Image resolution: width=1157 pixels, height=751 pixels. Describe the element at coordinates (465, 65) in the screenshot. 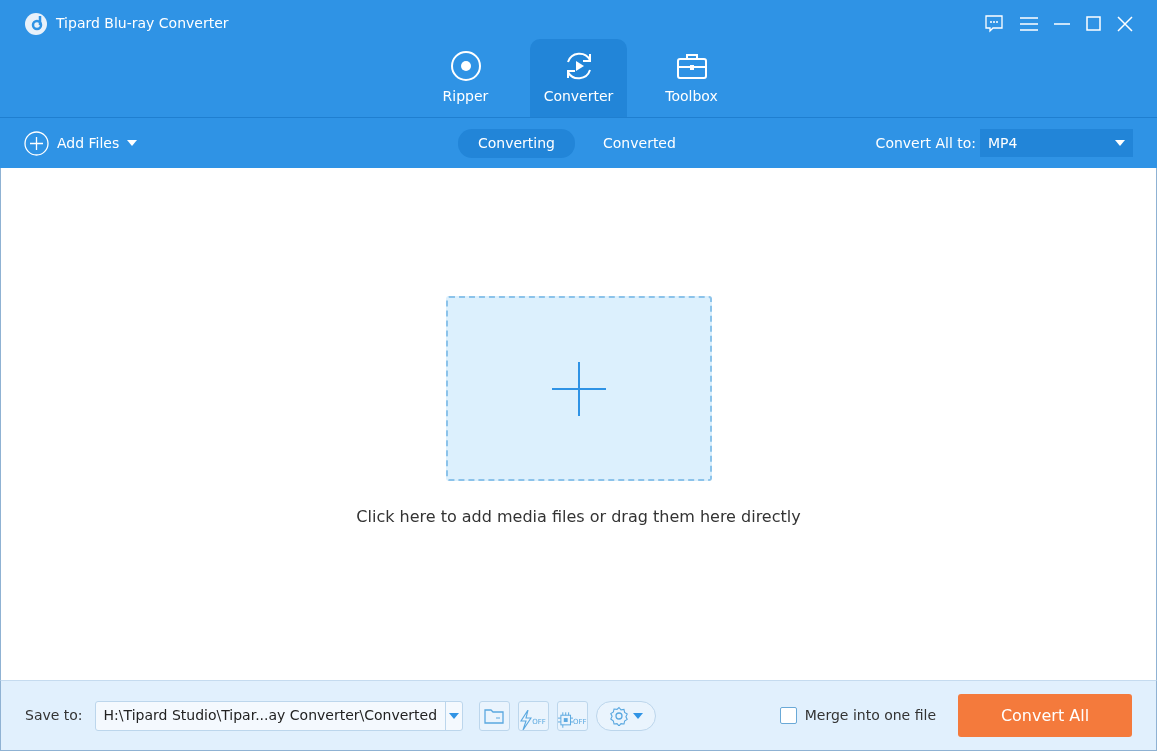

I see `disc-icon` at that location.